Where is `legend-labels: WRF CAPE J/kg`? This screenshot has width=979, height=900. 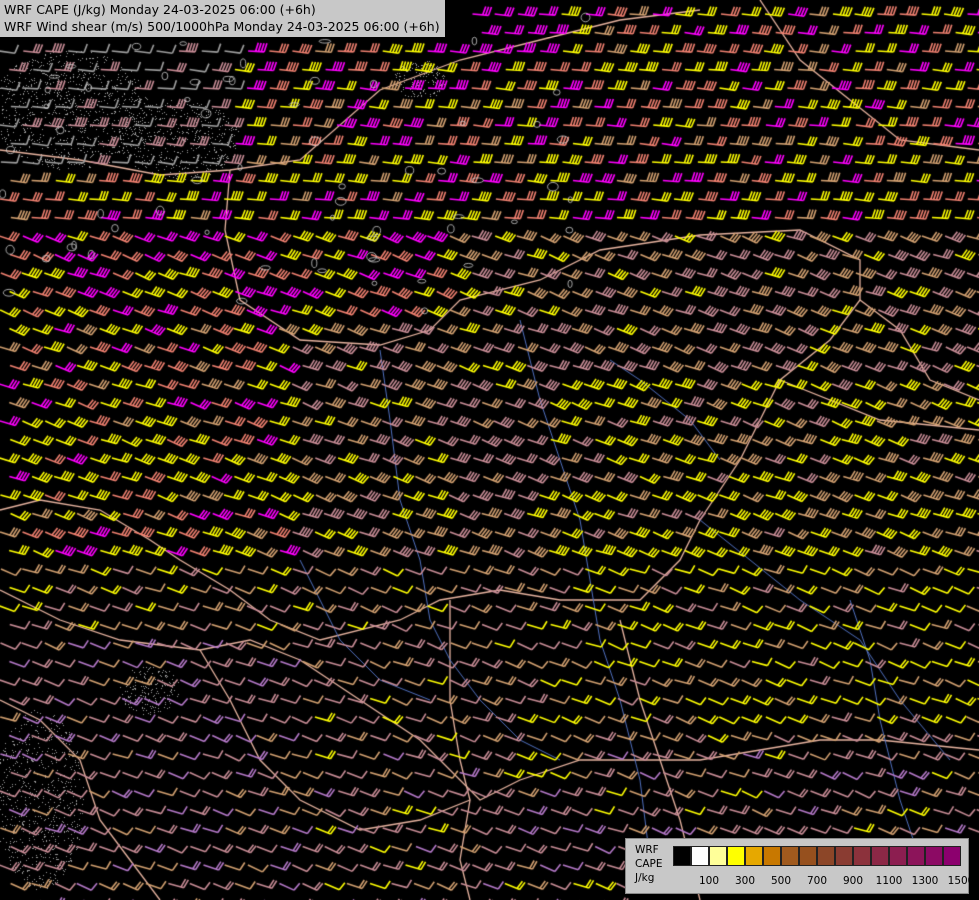
legend-labels: WRF CAPE J/kg is located at coordinates (648, 864).